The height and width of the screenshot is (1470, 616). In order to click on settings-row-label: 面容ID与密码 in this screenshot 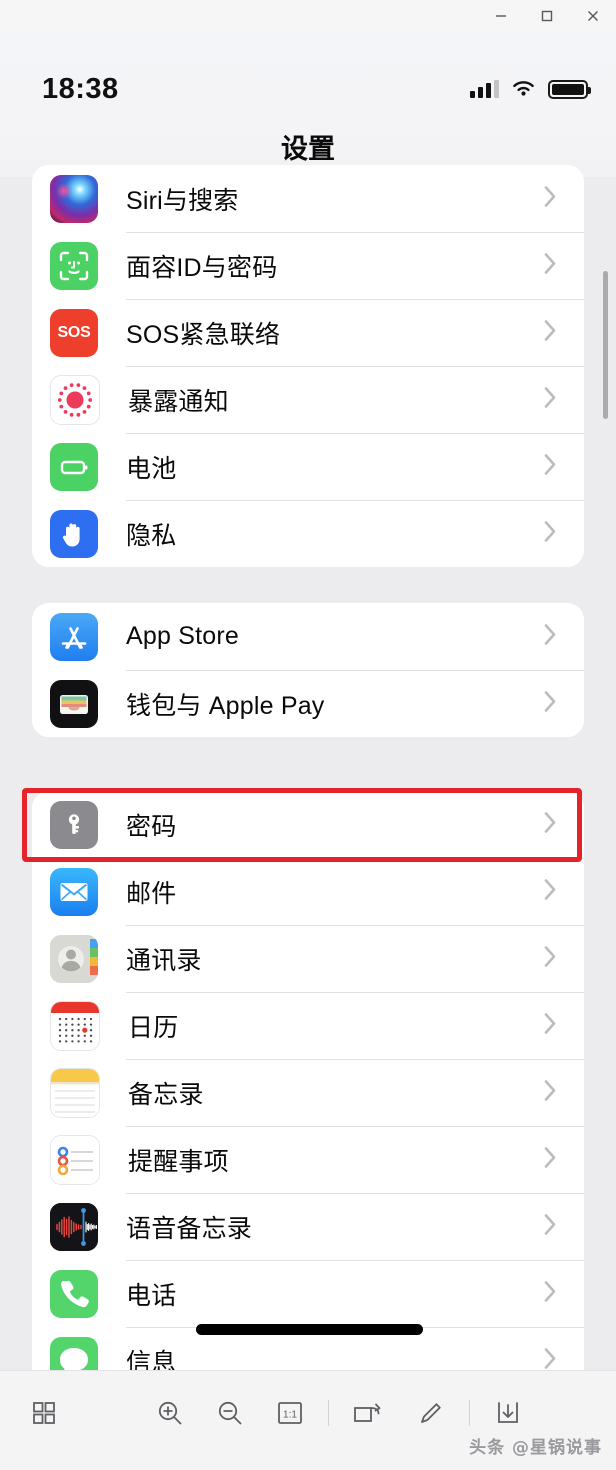, I will do `click(202, 267)`.